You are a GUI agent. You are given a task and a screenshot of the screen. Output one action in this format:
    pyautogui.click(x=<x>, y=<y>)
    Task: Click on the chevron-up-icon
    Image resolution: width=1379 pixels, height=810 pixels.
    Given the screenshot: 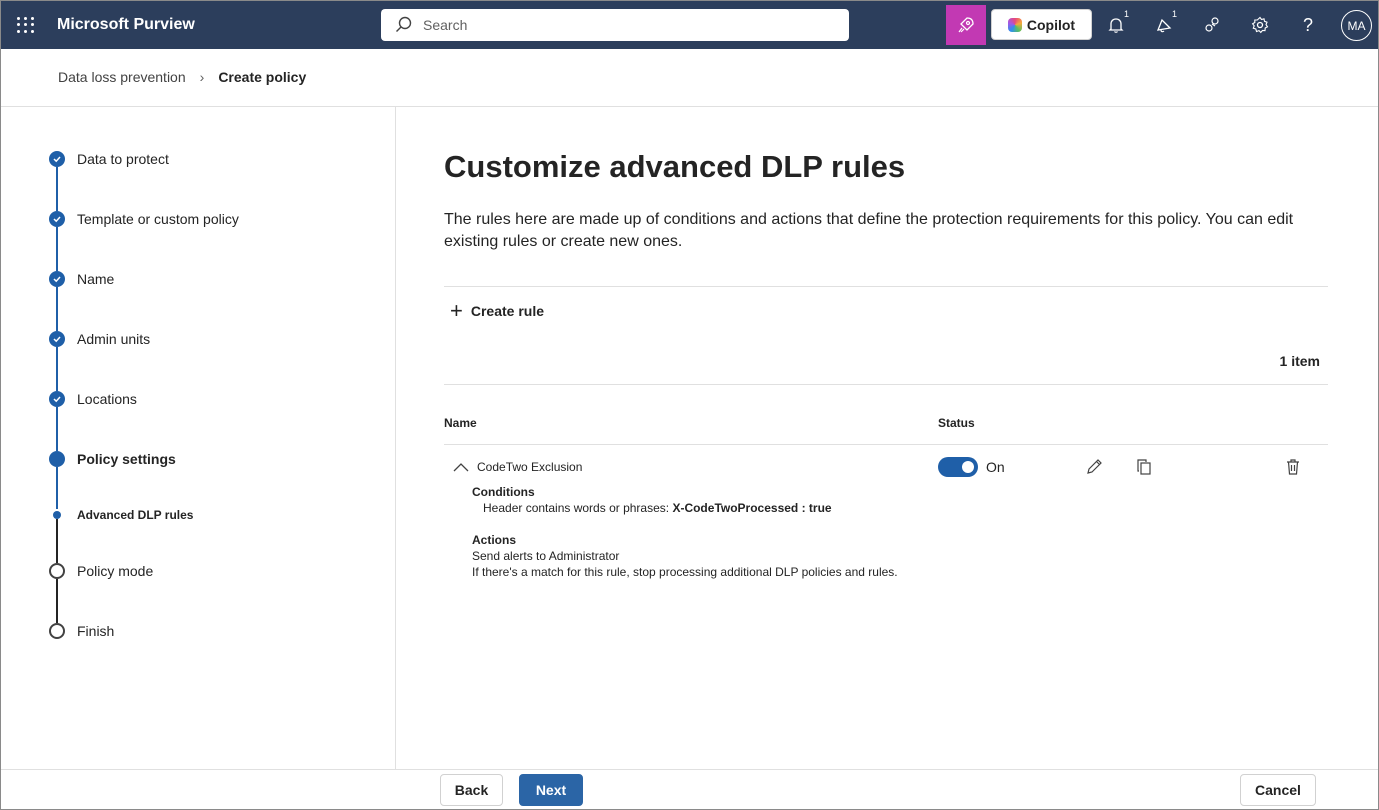 What is the action you would take?
    pyautogui.click(x=461, y=467)
    